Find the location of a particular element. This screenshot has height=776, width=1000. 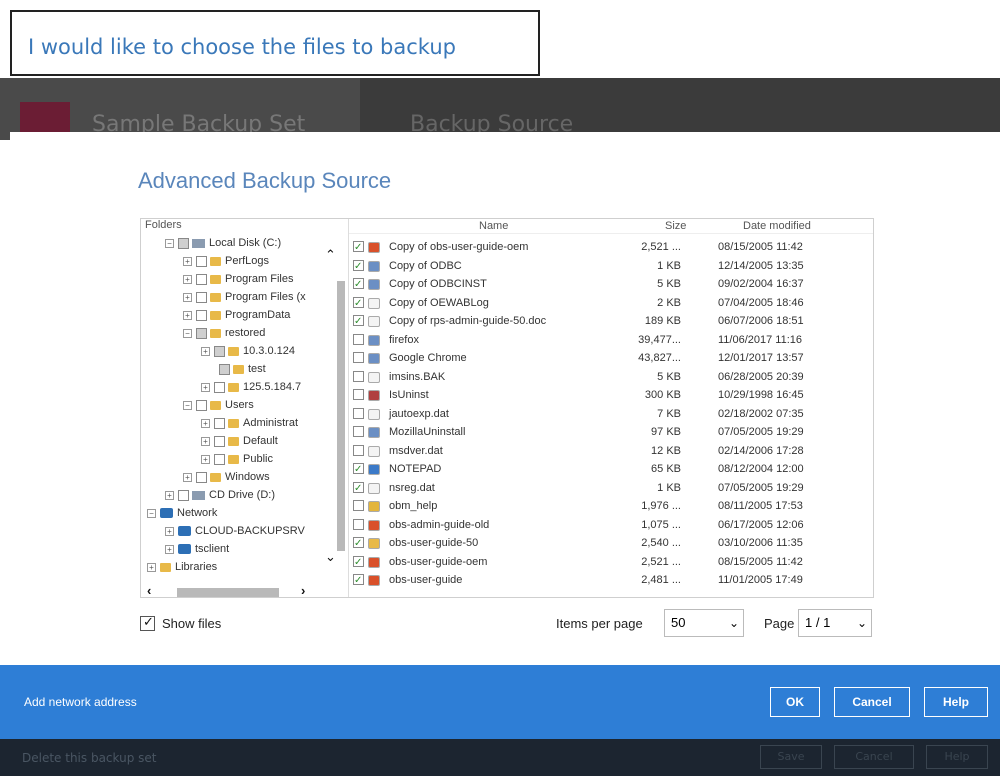

tree-scroll-left-icon: ‹ is located at coordinates (149, 590).